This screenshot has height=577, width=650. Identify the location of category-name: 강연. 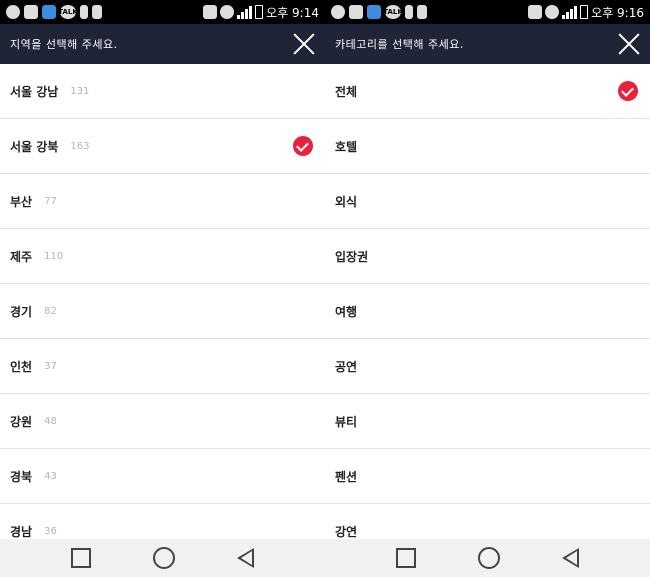
(346, 531).